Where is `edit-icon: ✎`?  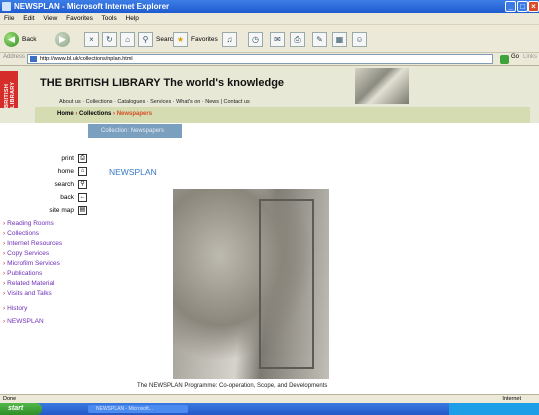 edit-icon: ✎ is located at coordinates (319, 39).